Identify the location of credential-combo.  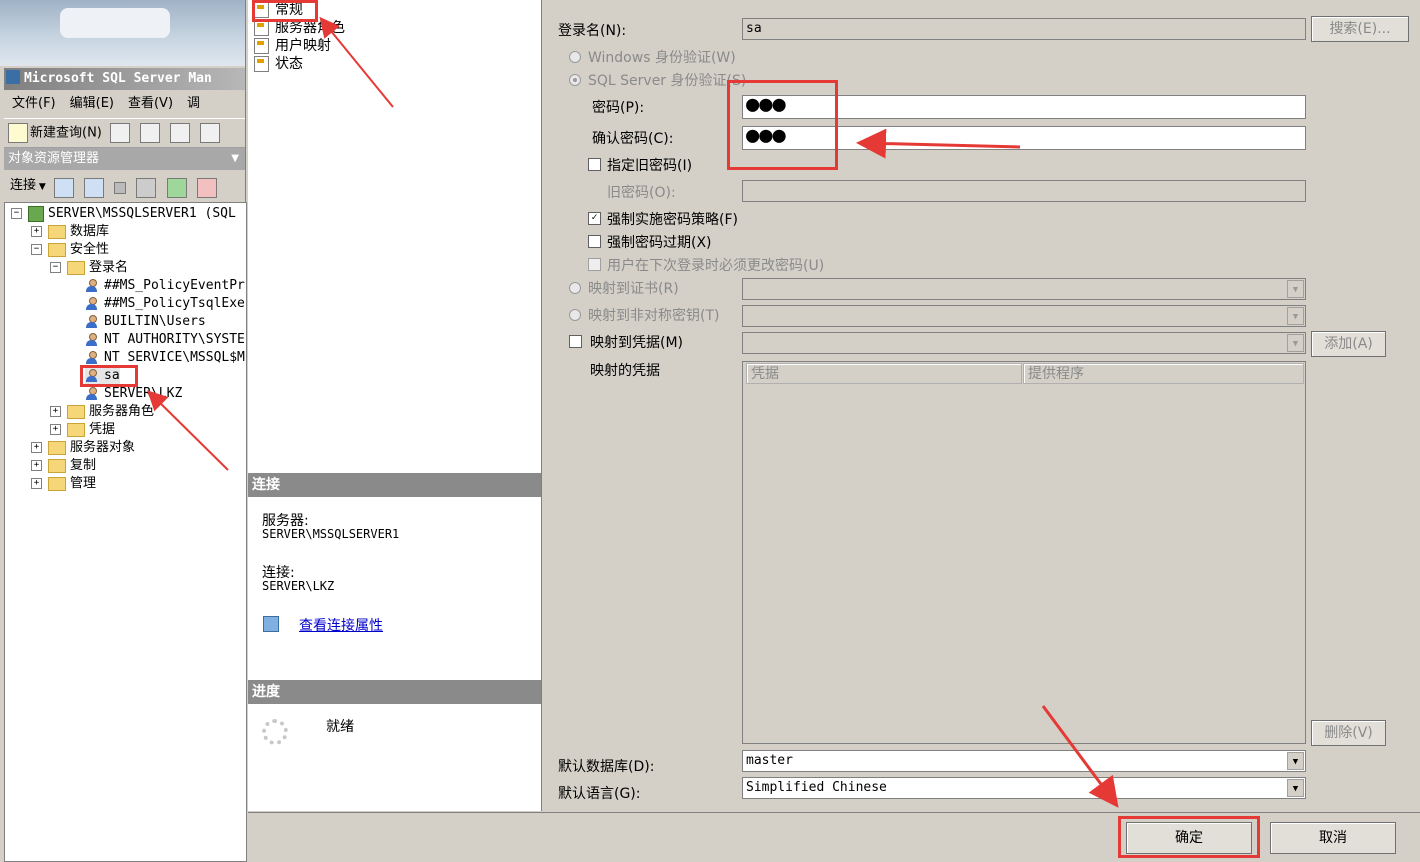
(1024, 343).